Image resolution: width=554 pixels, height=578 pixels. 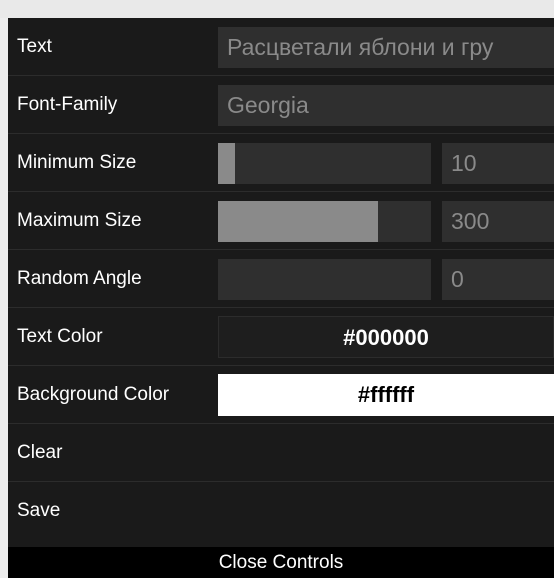 I want to click on close-controls-button: Close Controls, so click(x=281, y=562).